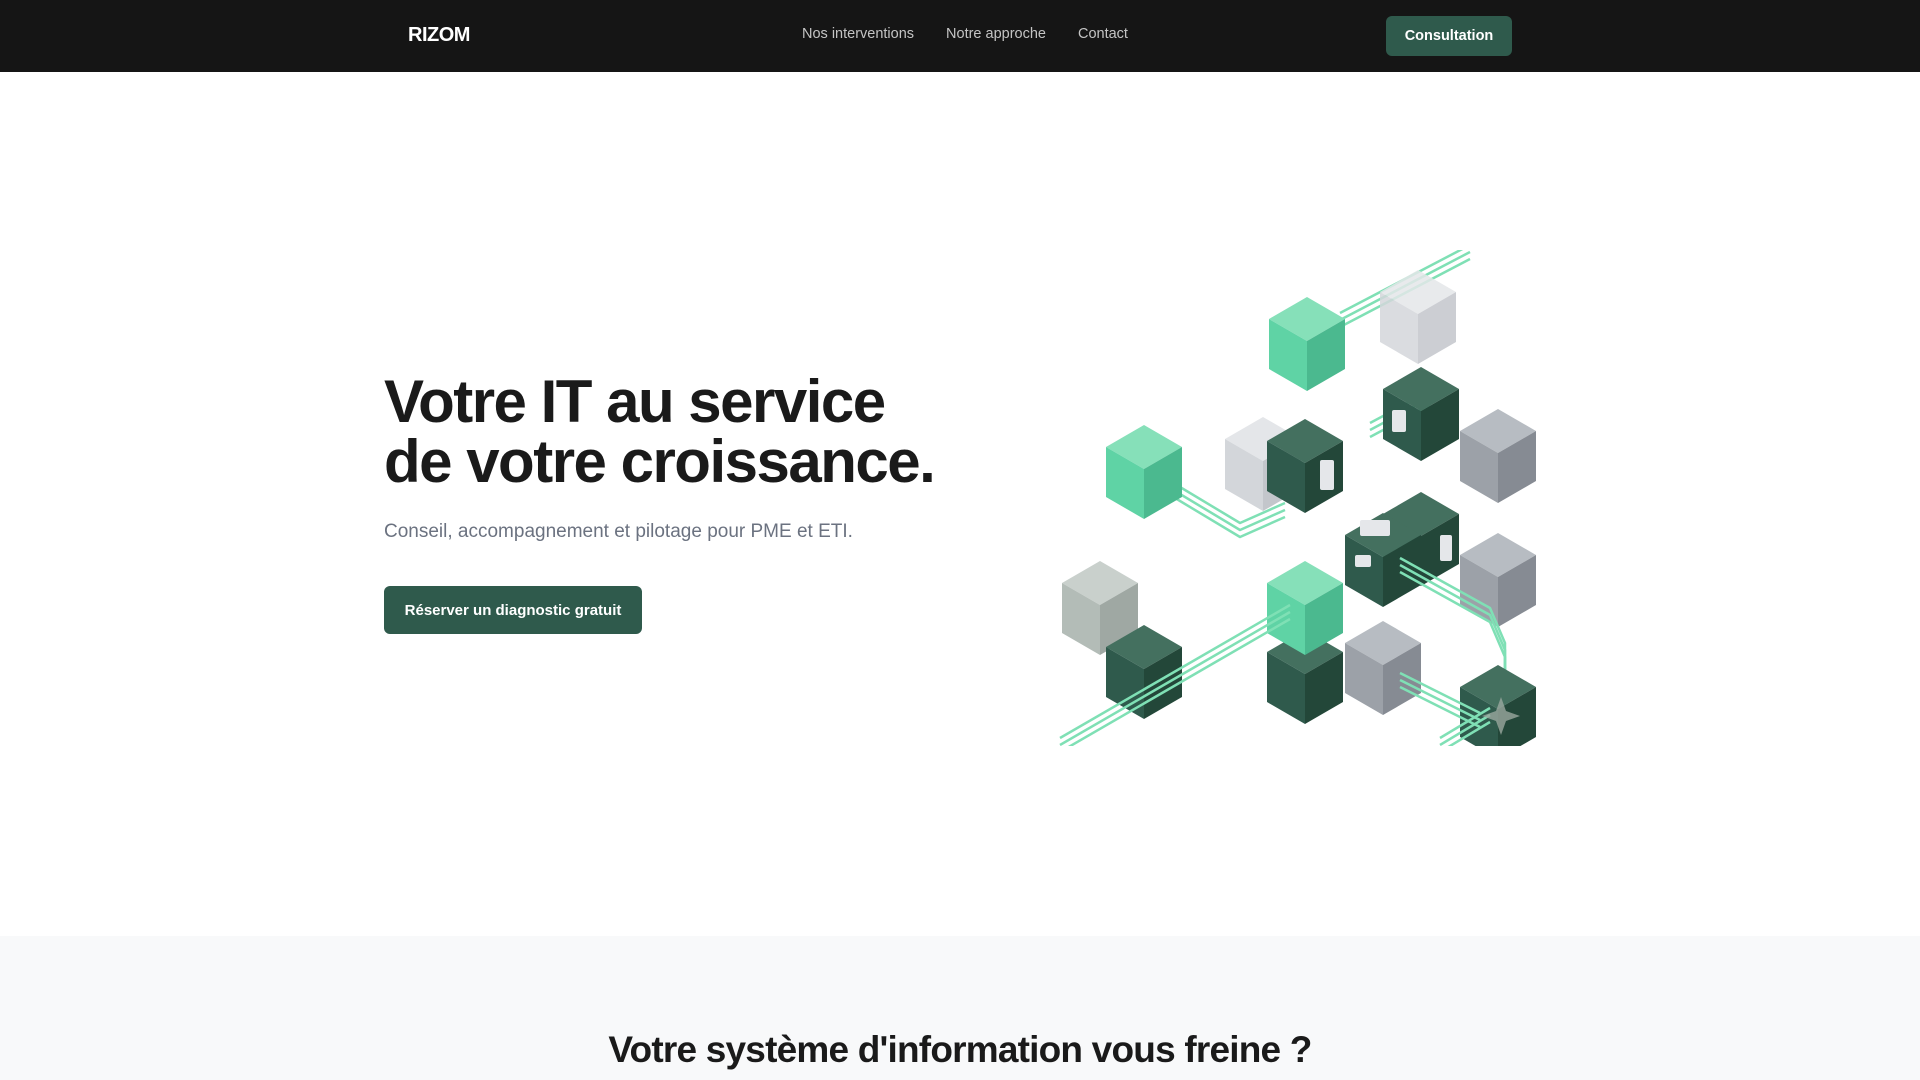 This screenshot has height=1080, width=1920. Describe the element at coordinates (1449, 36) in the screenshot. I see `consultation-button: Consultation` at that location.